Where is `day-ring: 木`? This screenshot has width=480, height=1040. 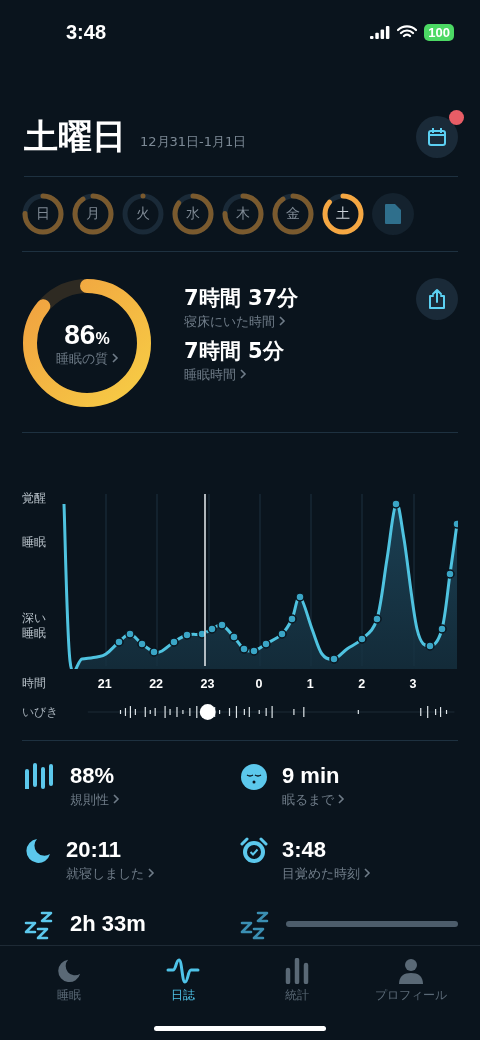
day-ring: 木 is located at coordinates (243, 214).